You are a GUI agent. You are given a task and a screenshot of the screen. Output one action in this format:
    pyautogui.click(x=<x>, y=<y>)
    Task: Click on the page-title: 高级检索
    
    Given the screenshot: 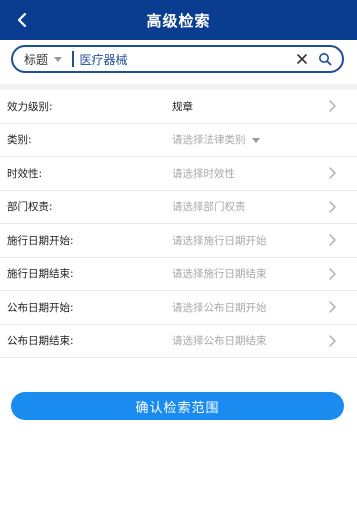 What is the action you would take?
    pyautogui.click(x=178, y=20)
    